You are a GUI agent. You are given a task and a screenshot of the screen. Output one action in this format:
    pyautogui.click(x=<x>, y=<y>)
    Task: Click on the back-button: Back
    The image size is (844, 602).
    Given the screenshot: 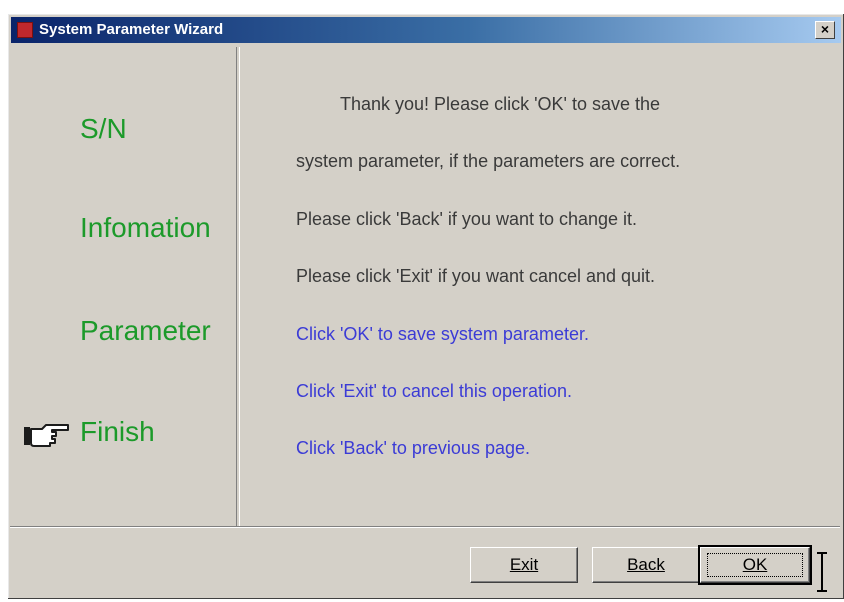 What is the action you would take?
    pyautogui.click(x=646, y=565)
    